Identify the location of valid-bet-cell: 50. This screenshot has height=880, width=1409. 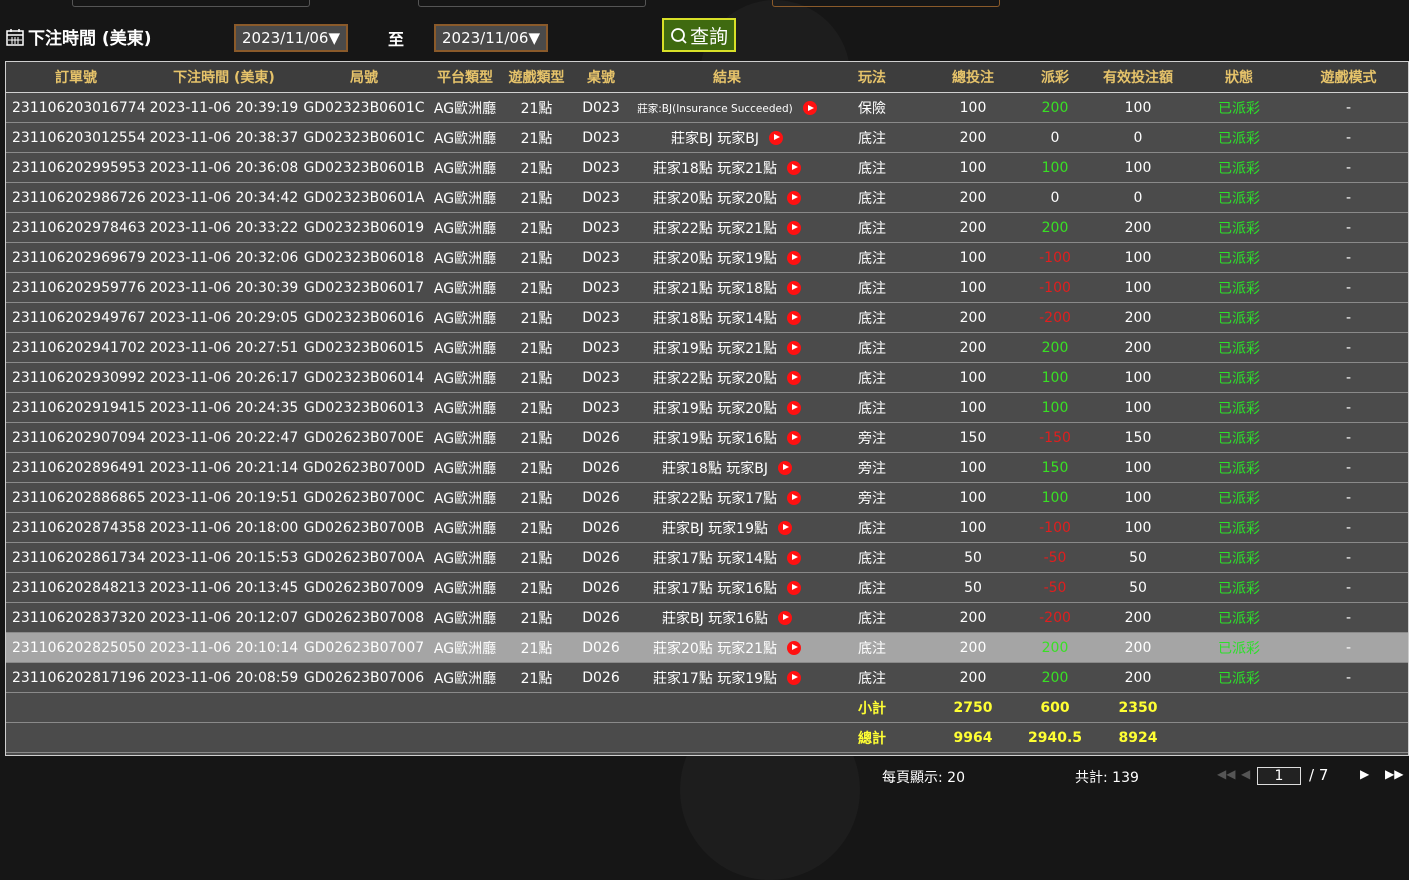
(1138, 557).